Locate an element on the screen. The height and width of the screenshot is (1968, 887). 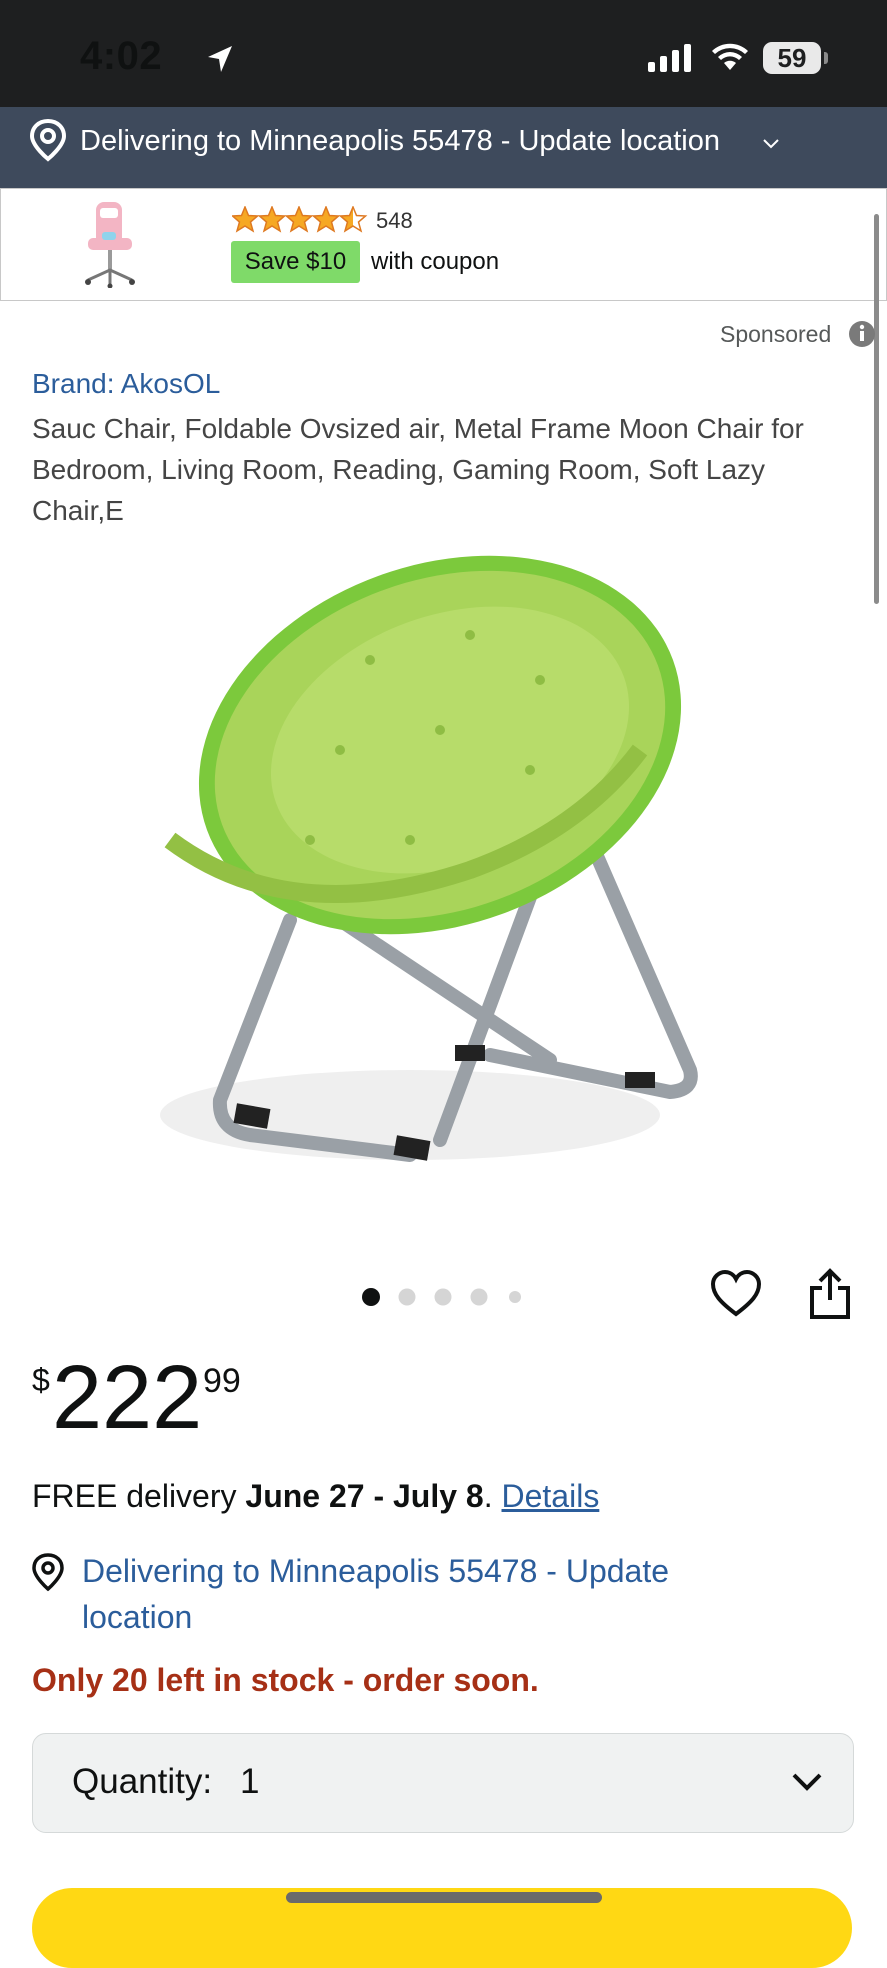
delivery-dates: June 27 - July 8 is located at coordinates (364, 1496).